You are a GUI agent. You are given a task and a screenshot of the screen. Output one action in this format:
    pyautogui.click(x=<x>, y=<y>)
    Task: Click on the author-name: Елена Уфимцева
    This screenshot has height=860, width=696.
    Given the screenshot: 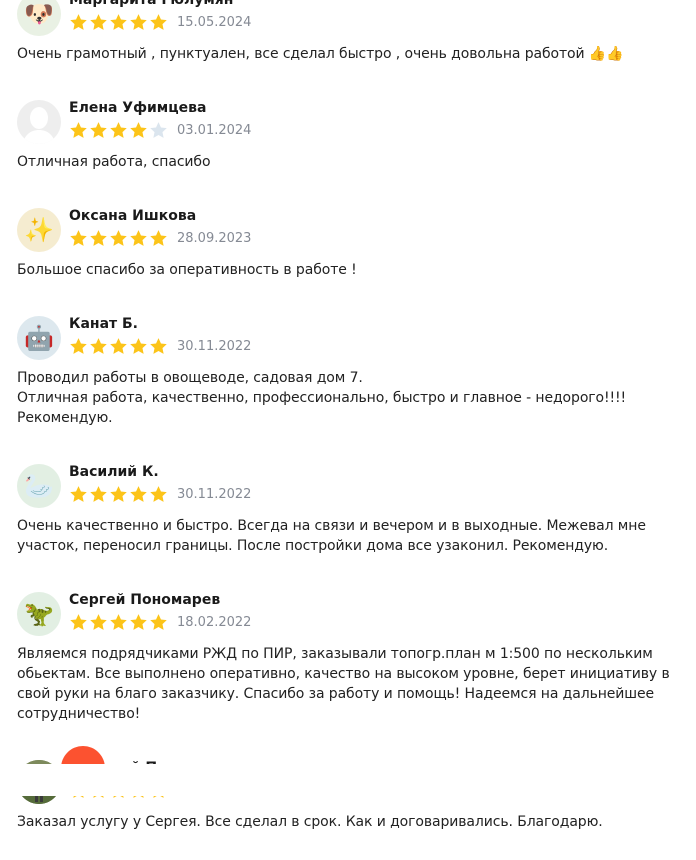 What is the action you would take?
    pyautogui.click(x=137, y=108)
    